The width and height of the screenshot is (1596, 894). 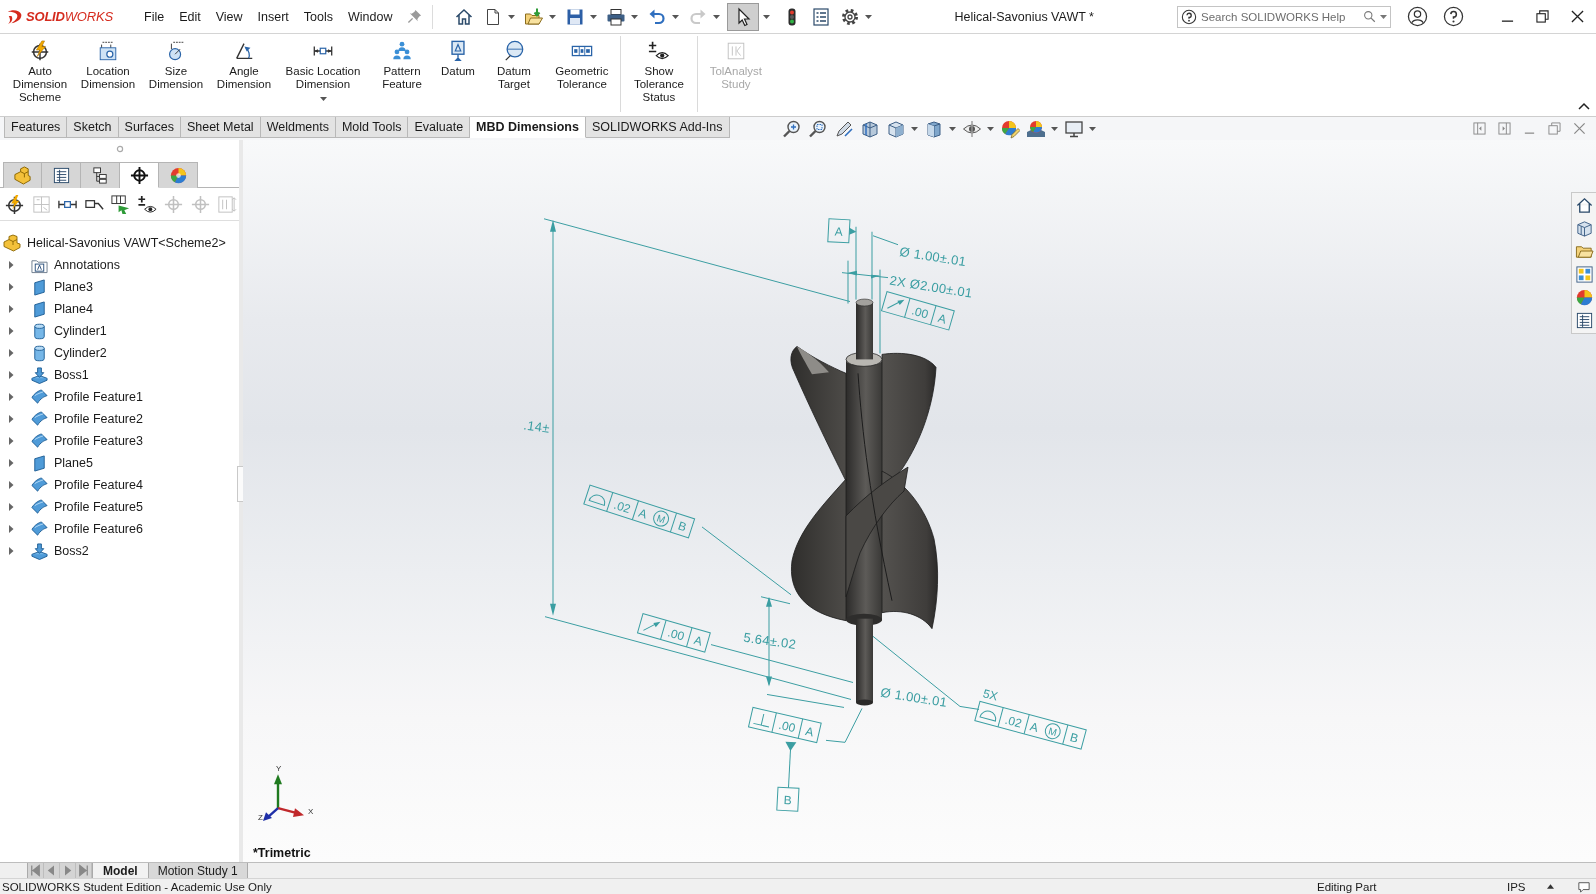 I want to click on ribbon-button: Angle Dimension, so click(x=244, y=65).